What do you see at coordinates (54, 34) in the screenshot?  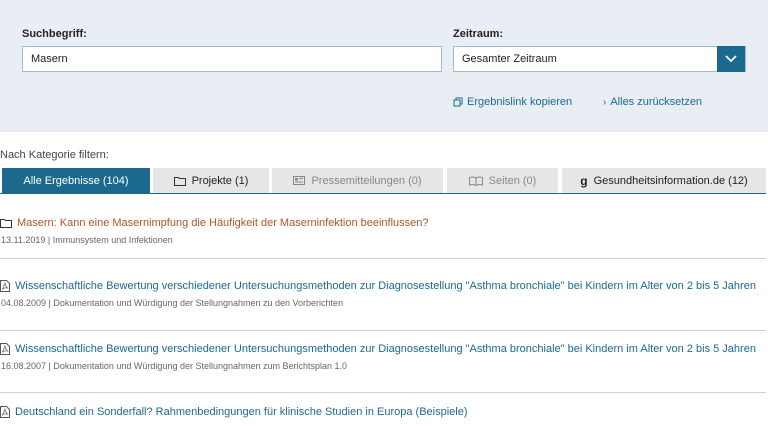 I see `search-term-label: Suchbegriff:` at bounding box center [54, 34].